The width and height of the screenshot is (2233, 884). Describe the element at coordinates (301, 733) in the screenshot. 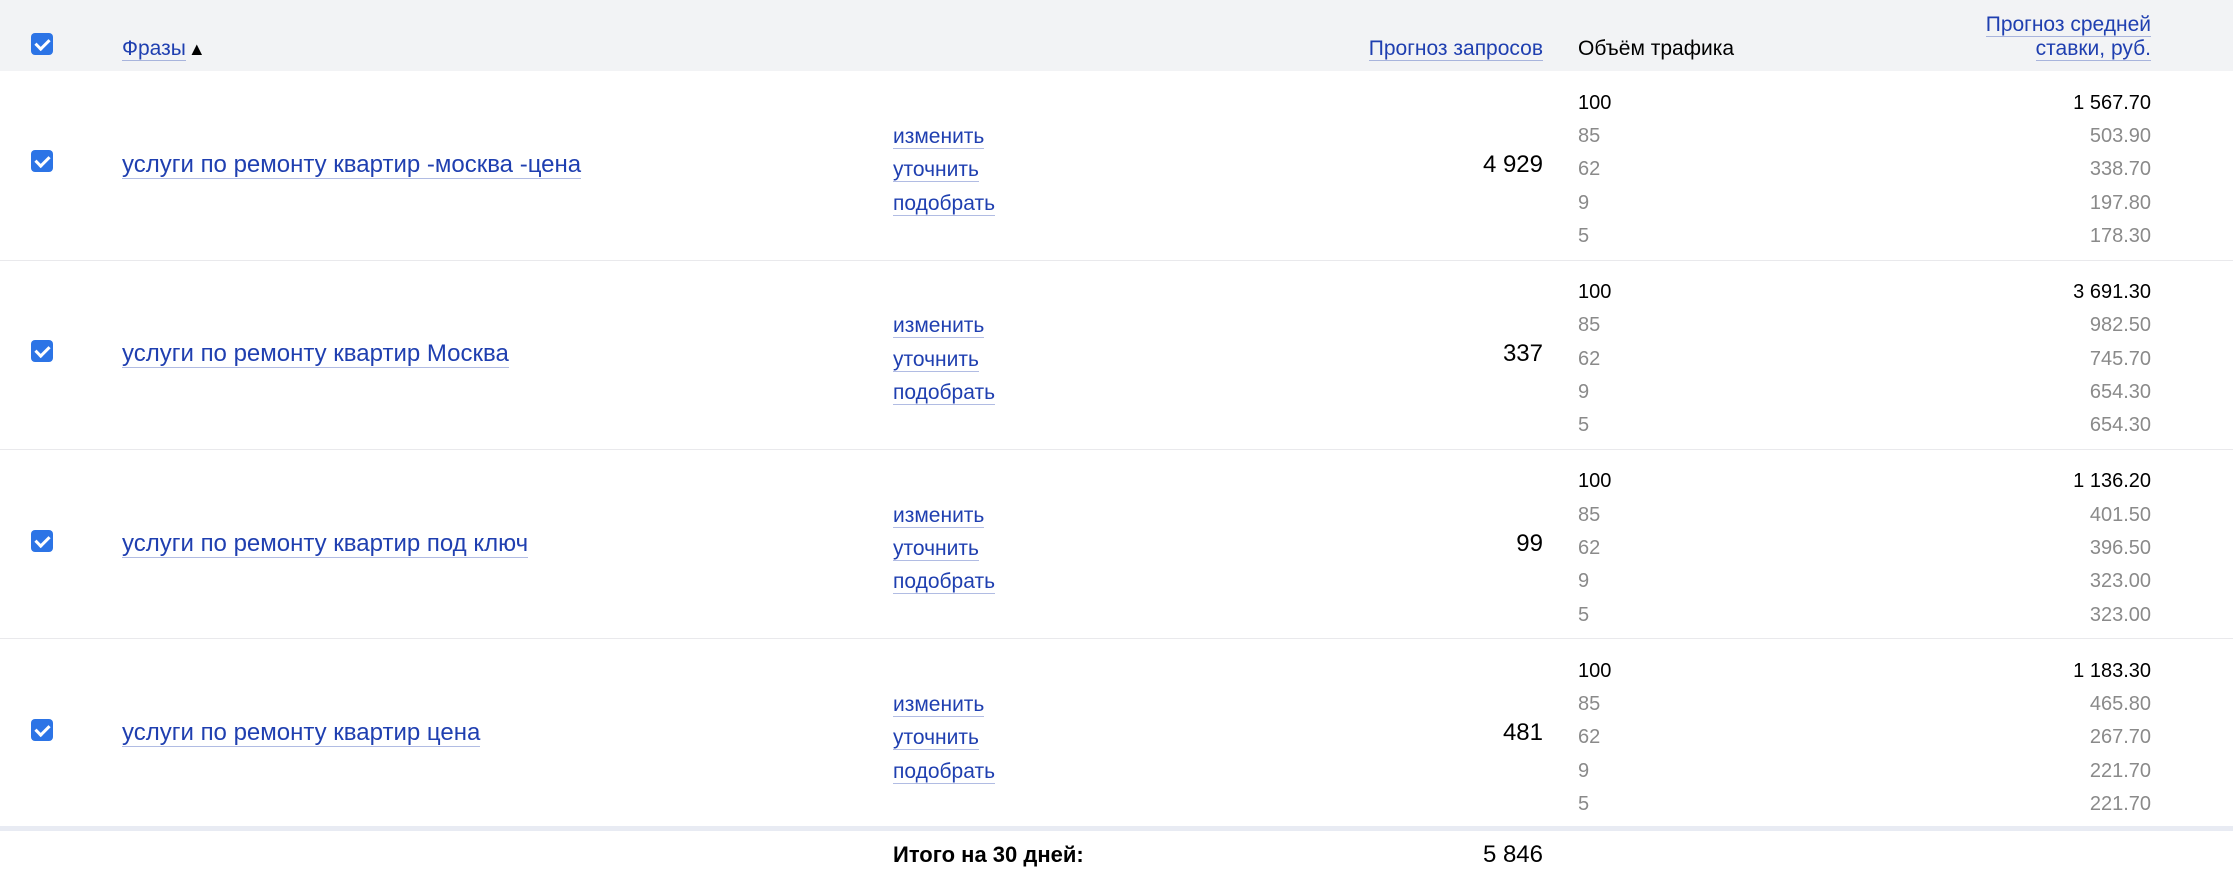

I see `phrase-link: услуги по ремонту квартир цена` at that location.